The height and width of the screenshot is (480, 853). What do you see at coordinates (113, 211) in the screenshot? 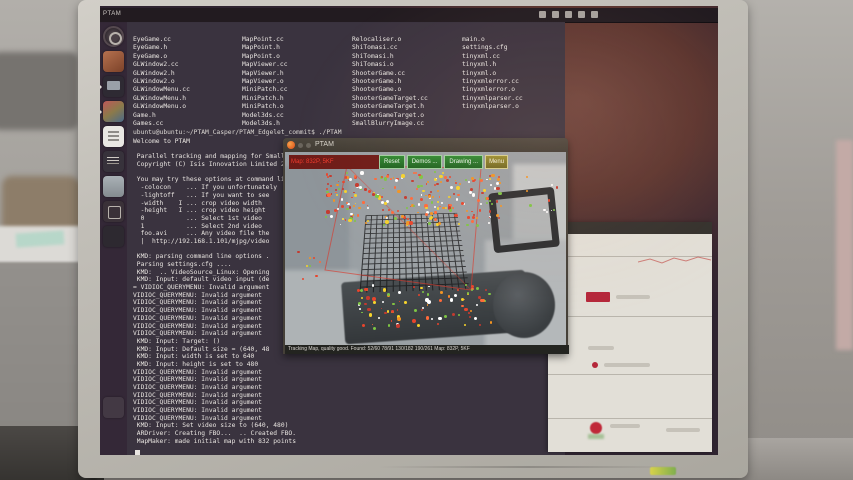
I see `app-window-icon` at bounding box center [113, 211].